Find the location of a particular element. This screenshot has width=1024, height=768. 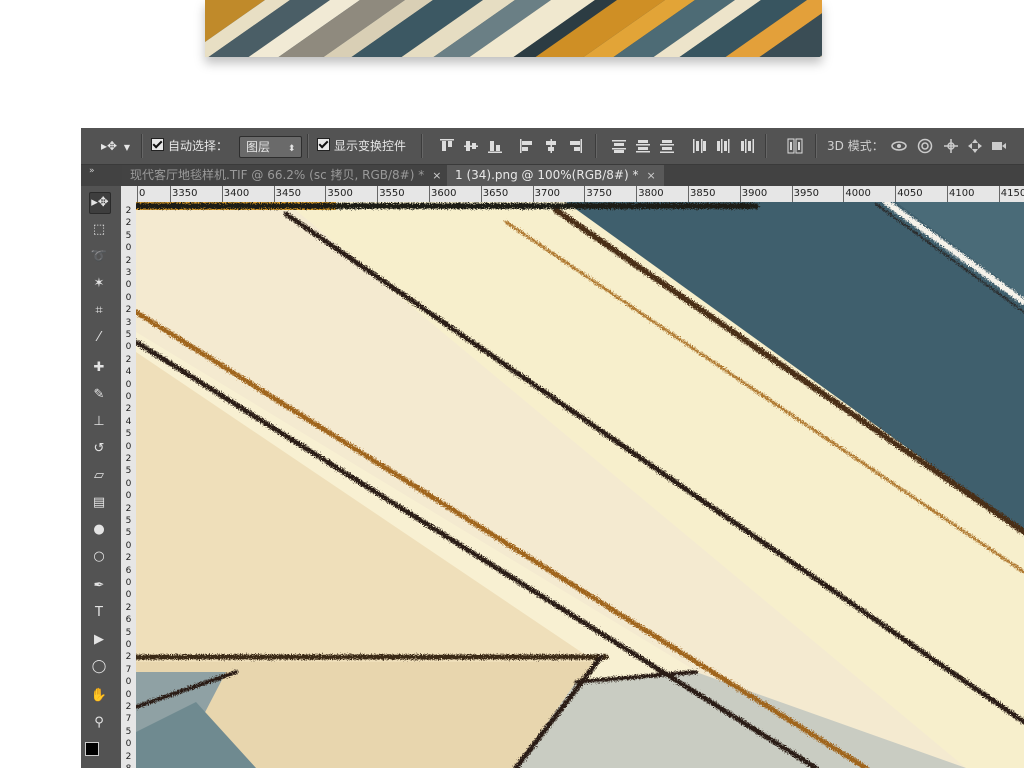

panel-collapse-icon: » is located at coordinates (101, 175).